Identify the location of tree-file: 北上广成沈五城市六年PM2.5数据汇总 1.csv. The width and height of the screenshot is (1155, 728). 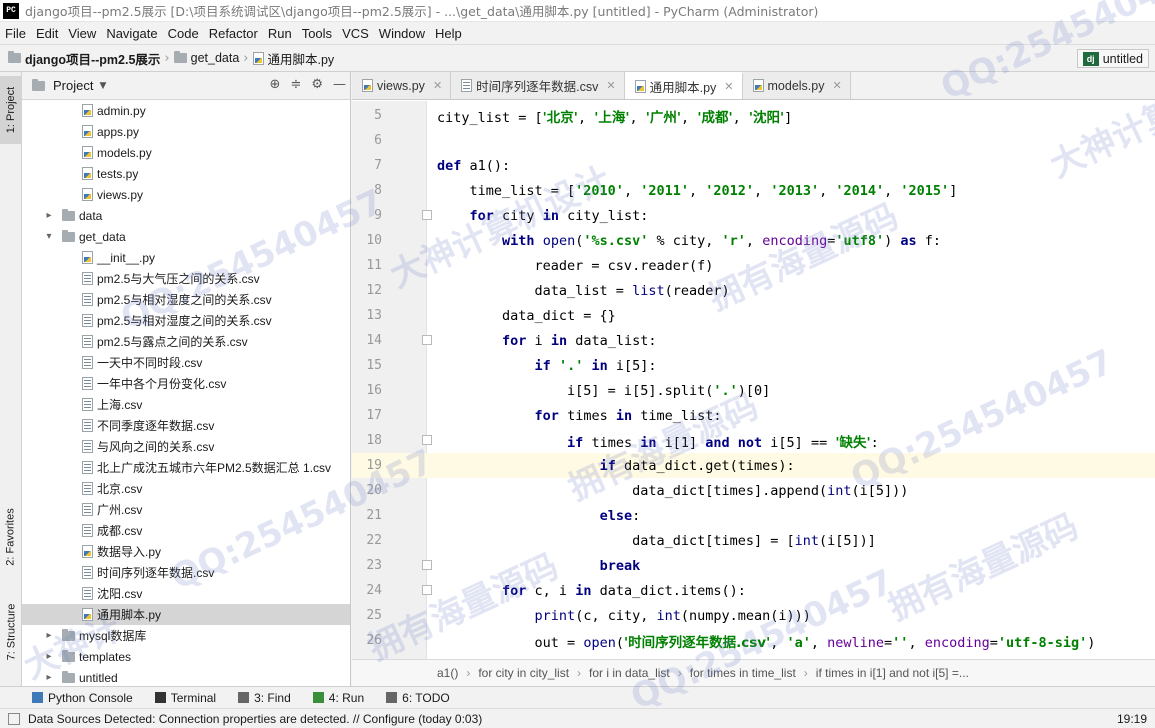
(186, 467).